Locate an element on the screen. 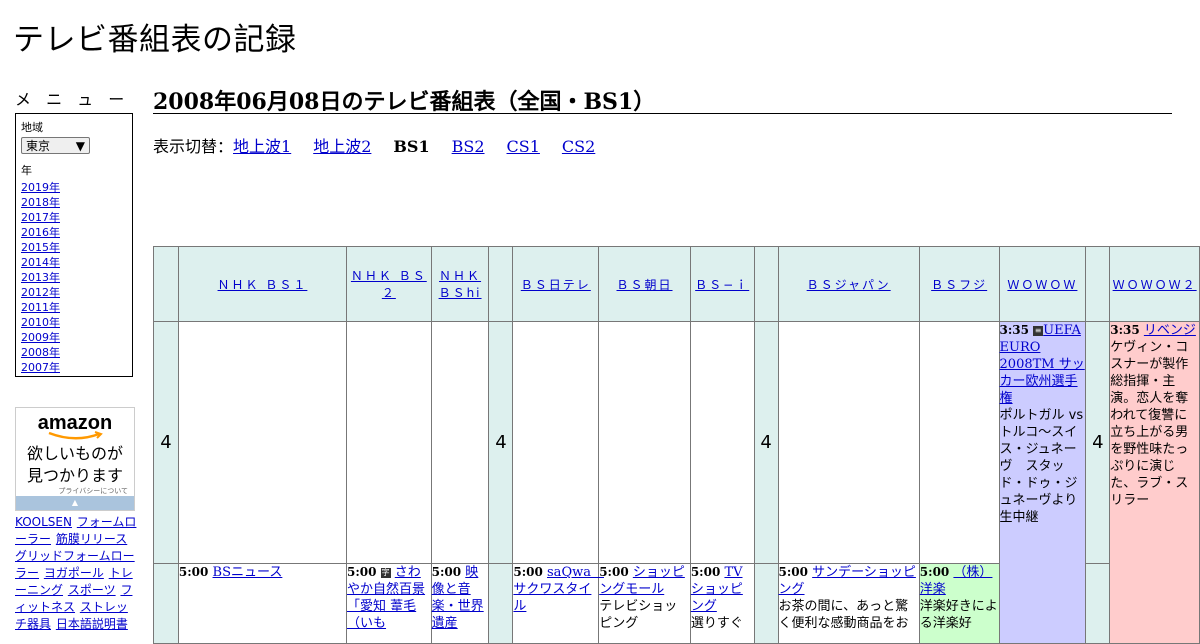 The image size is (1200, 644). keyword-link: 日本語説明書 is located at coordinates (92, 624).